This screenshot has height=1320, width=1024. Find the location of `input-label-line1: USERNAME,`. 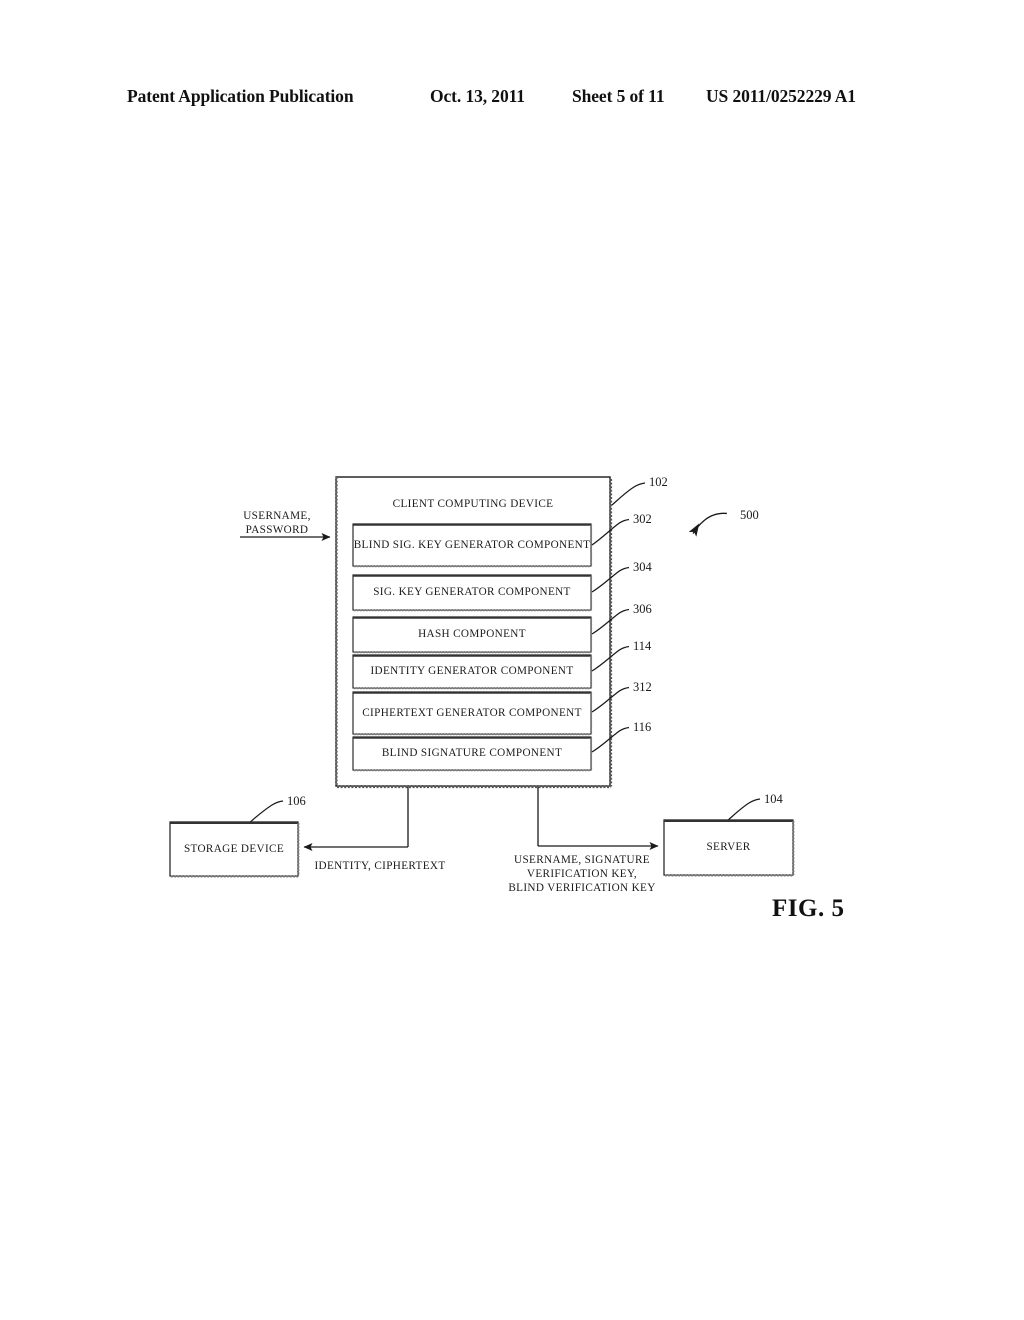

input-label-line1: USERNAME, is located at coordinates (277, 516).